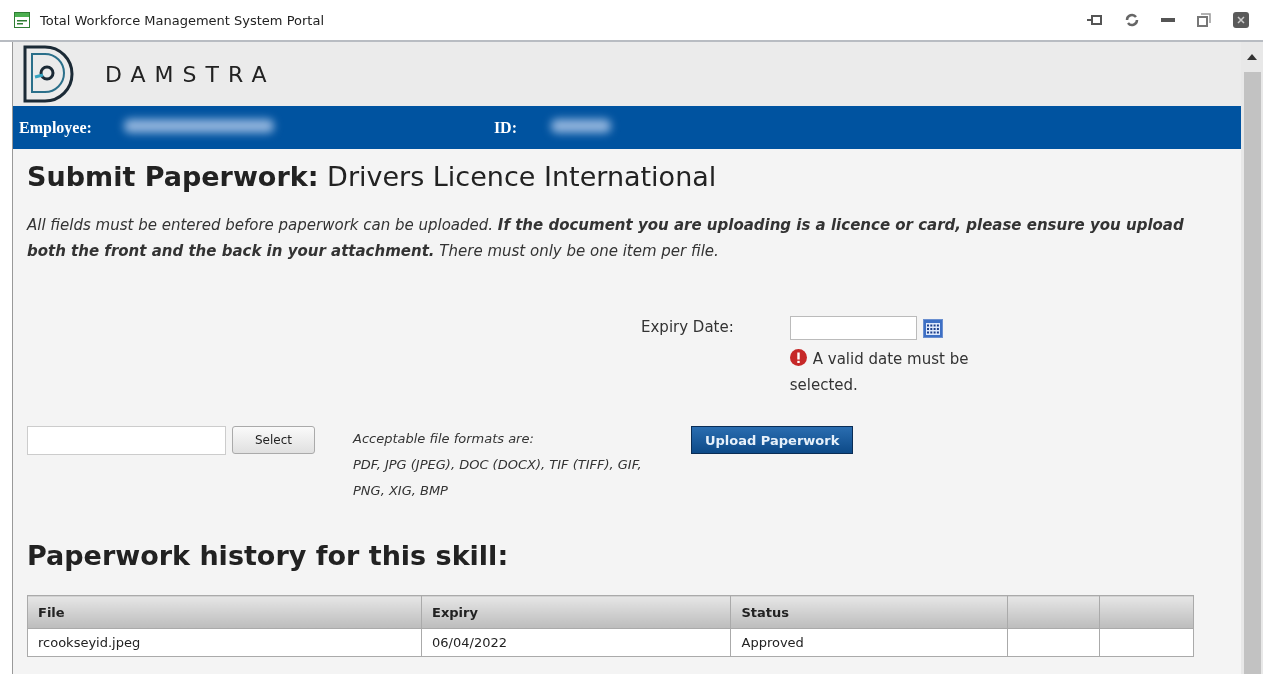  Describe the element at coordinates (273, 440) in the screenshot. I see `select-button: Select` at that location.